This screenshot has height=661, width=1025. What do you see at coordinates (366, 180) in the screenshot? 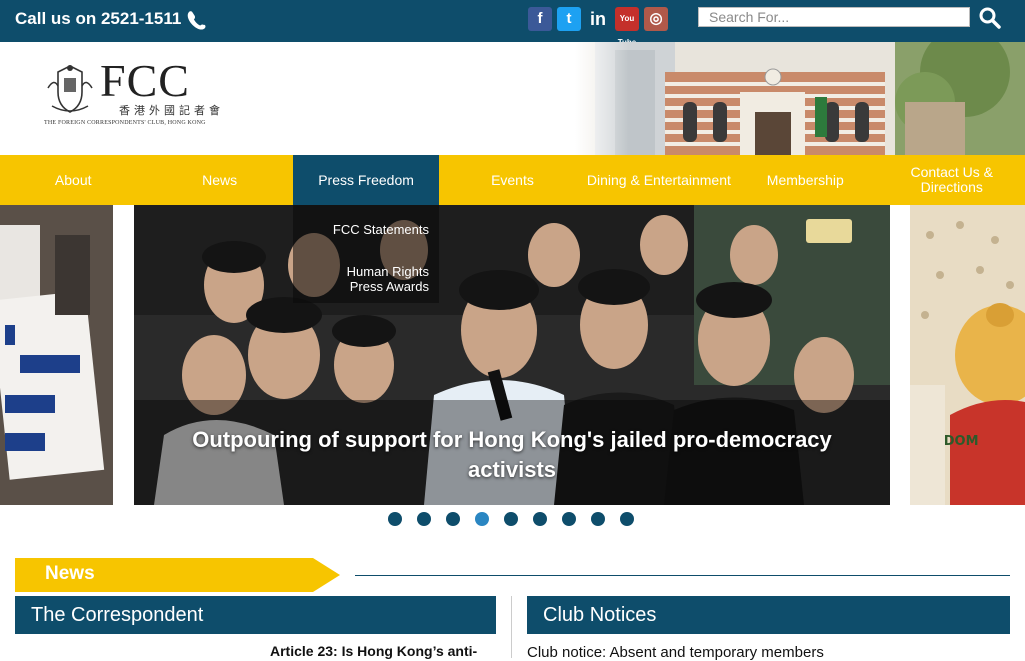
I see `nav-press-freedom: Press Freedom` at bounding box center [366, 180].